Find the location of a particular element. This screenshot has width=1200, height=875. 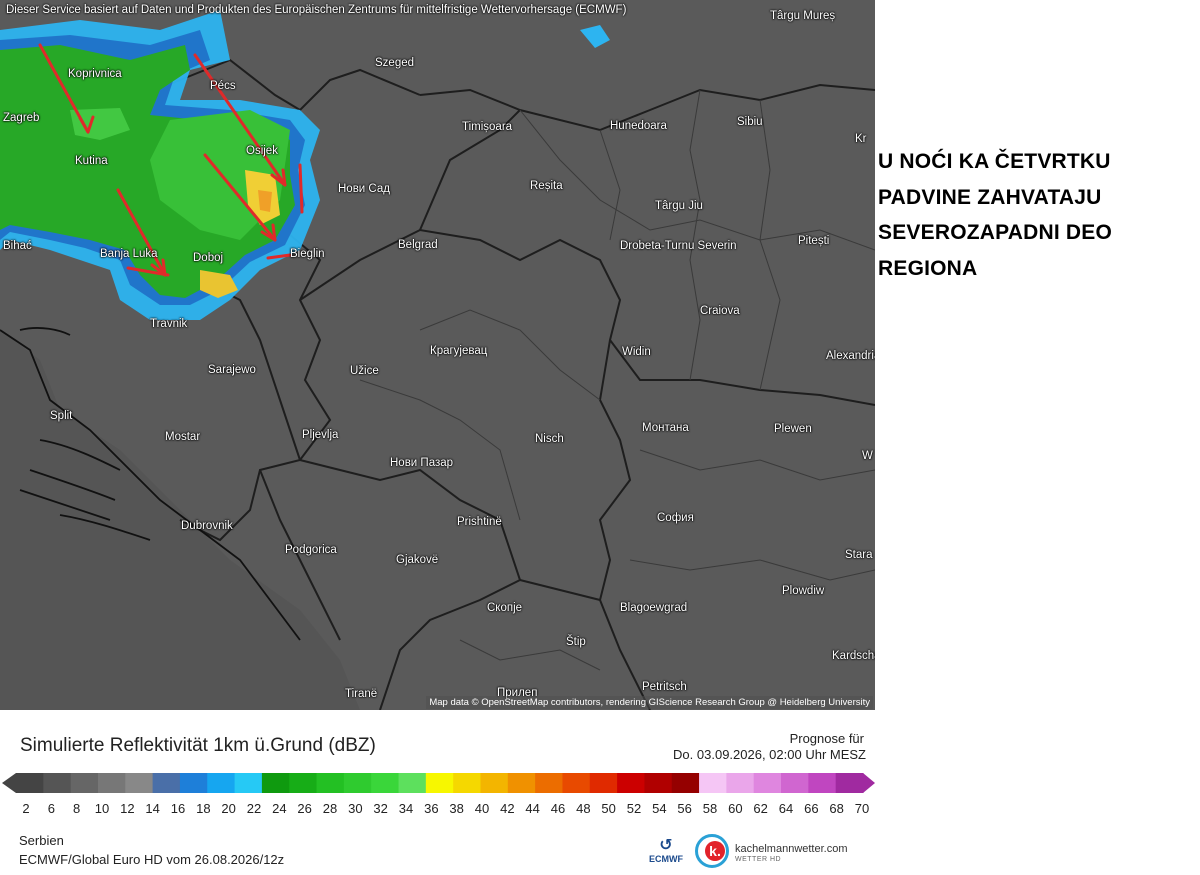

scale-tick-label: 38 is located at coordinates (456, 808).